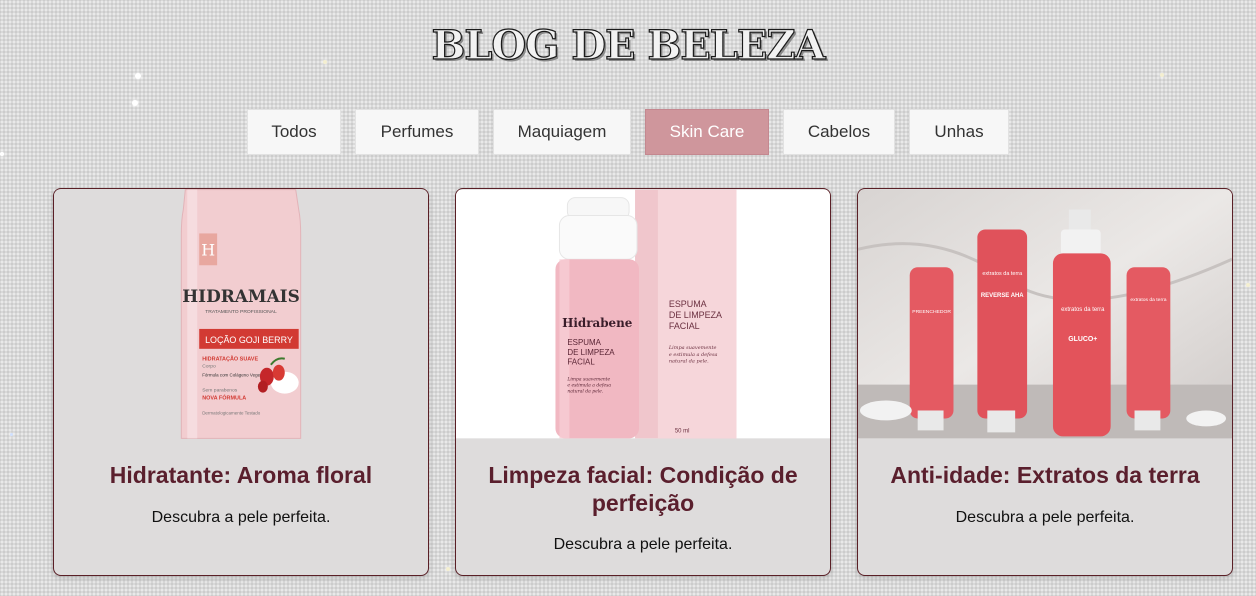  Describe the element at coordinates (643, 489) in the screenshot. I see `card-title: Limpeza facial: Condição de perfeição` at that location.